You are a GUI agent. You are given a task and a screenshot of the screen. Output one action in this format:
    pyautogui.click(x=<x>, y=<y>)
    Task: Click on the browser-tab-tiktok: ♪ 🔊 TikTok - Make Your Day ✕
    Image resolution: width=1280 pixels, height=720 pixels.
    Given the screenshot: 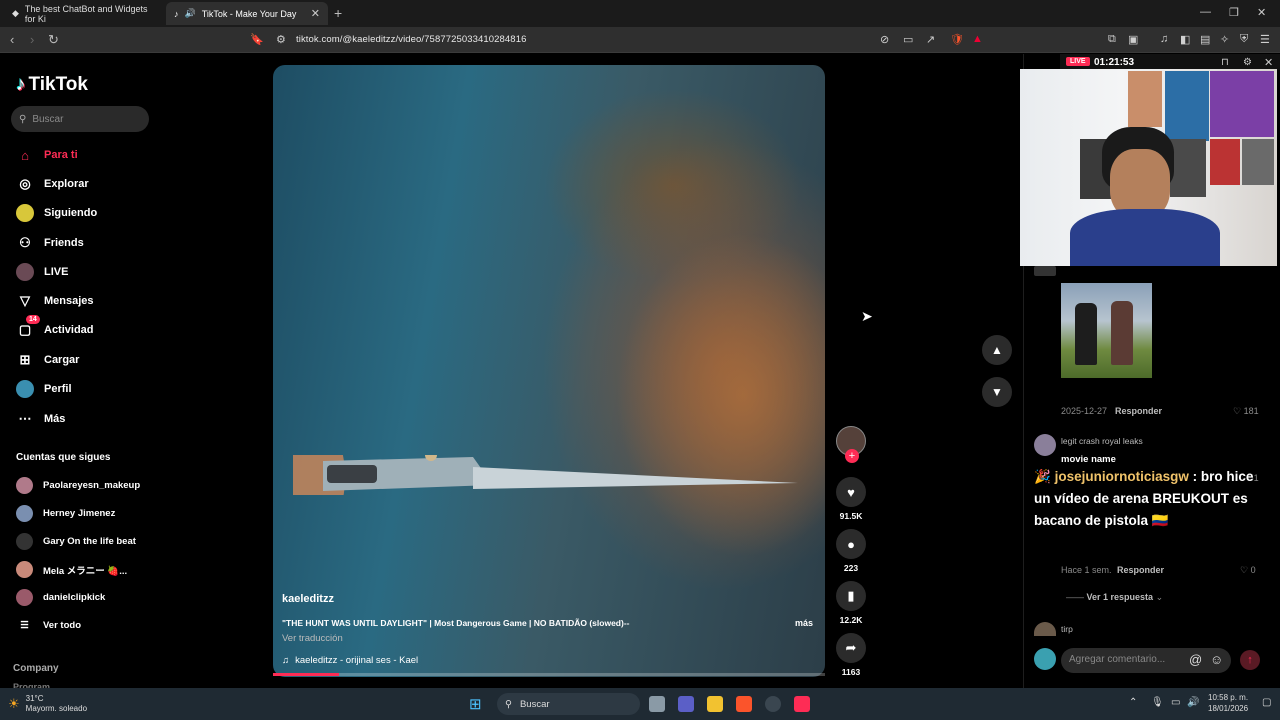 What is the action you would take?
    pyautogui.click(x=247, y=13)
    